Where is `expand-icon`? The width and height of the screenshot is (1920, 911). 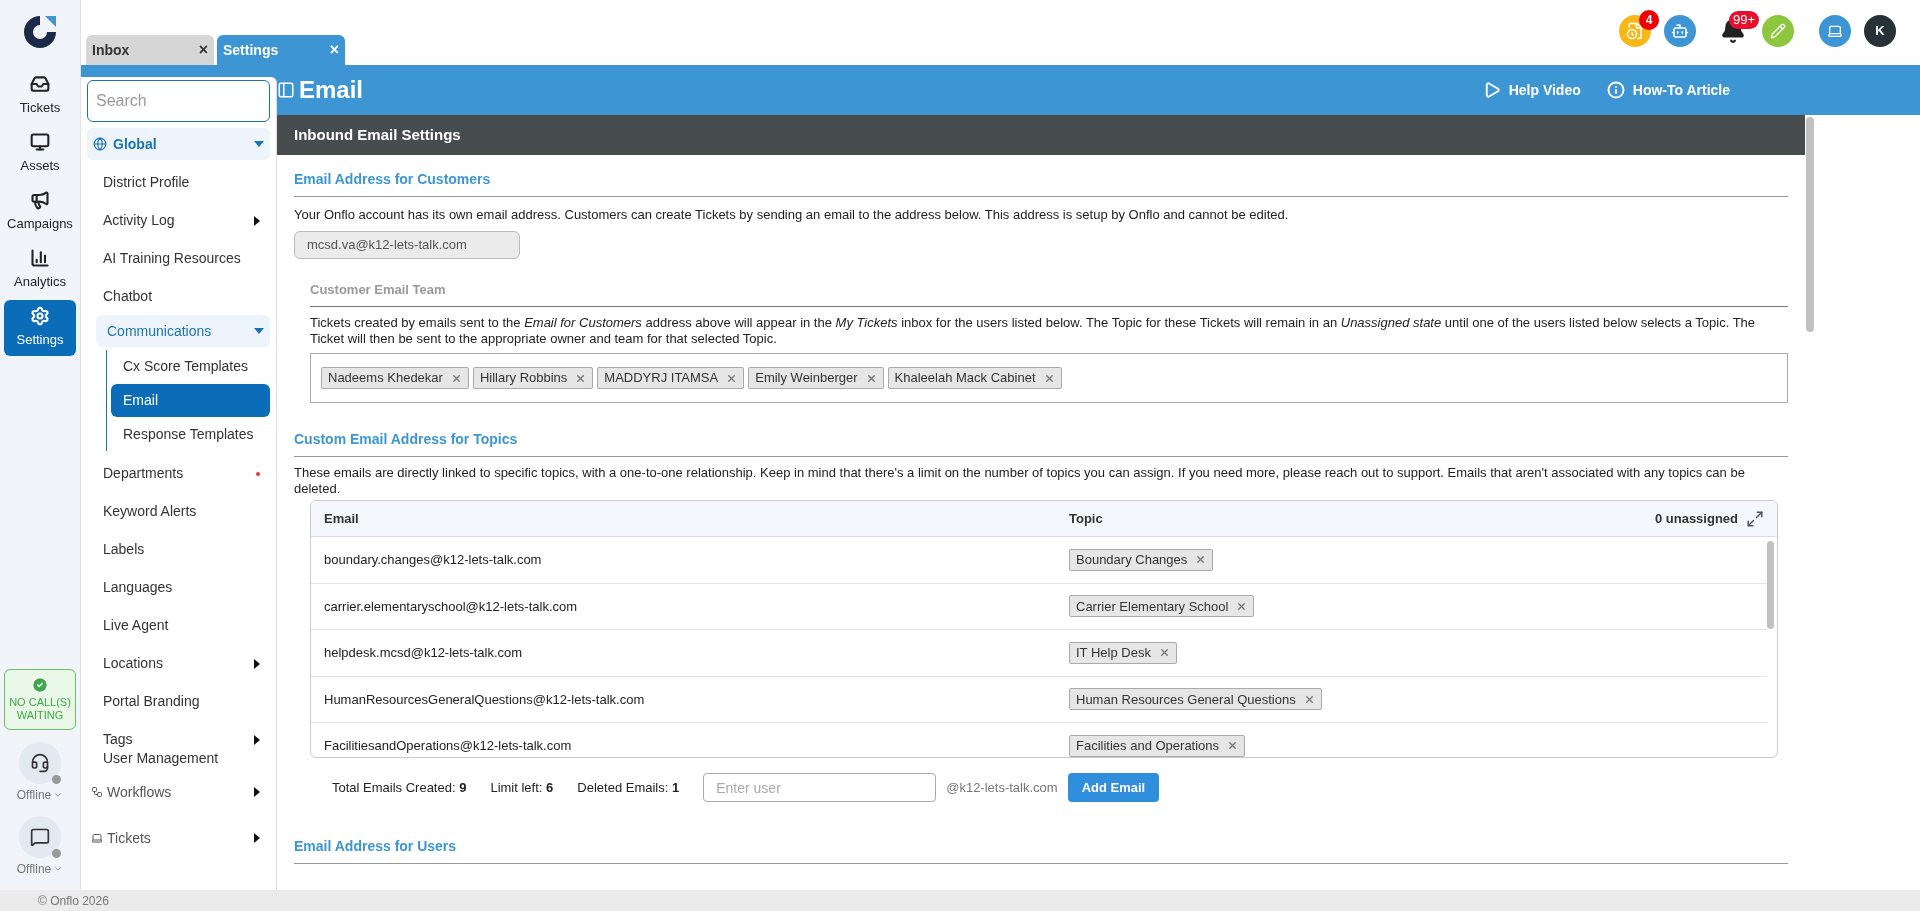 expand-icon is located at coordinates (1755, 518).